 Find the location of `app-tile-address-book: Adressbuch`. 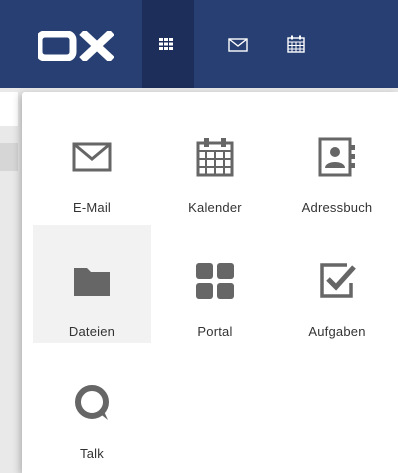

app-tile-address-book: Adressbuch is located at coordinates (337, 160).